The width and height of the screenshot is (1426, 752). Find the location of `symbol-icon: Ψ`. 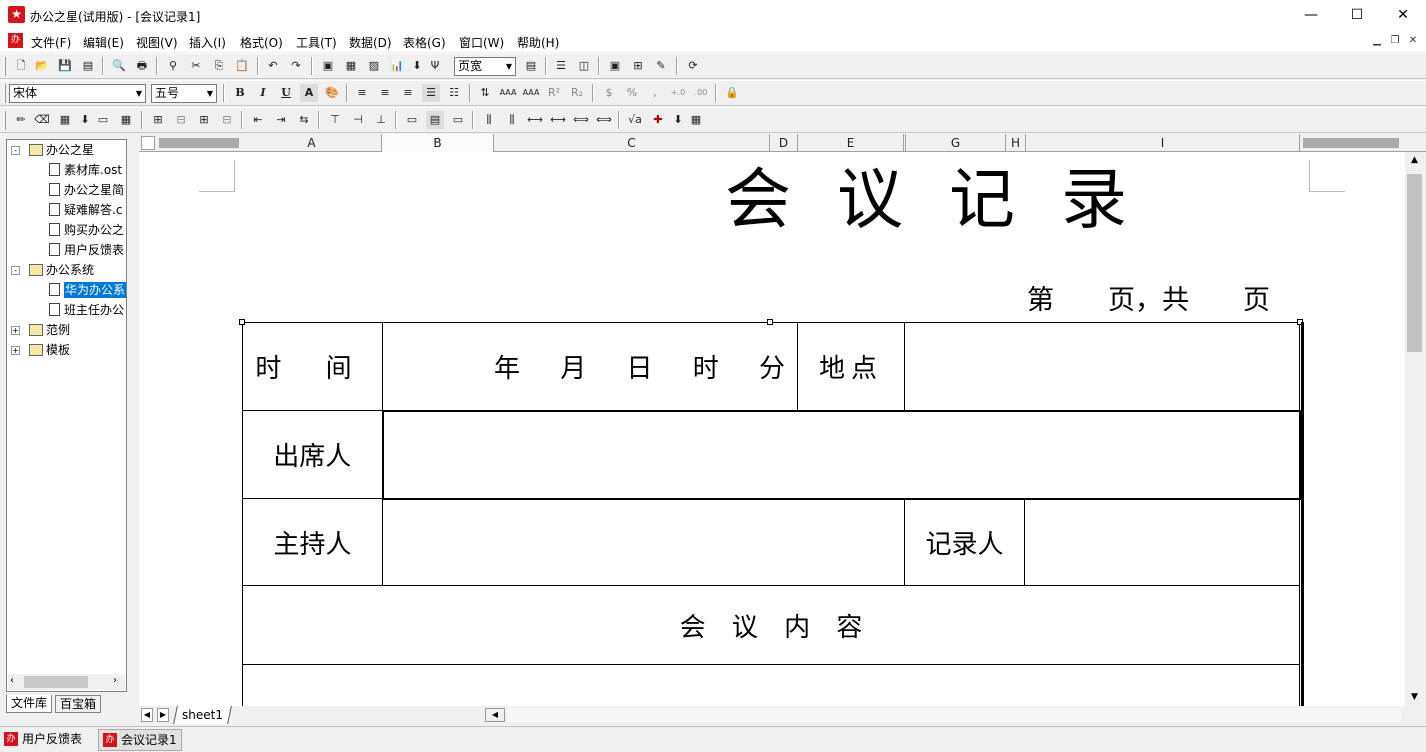

symbol-icon: Ψ is located at coordinates (435, 66).